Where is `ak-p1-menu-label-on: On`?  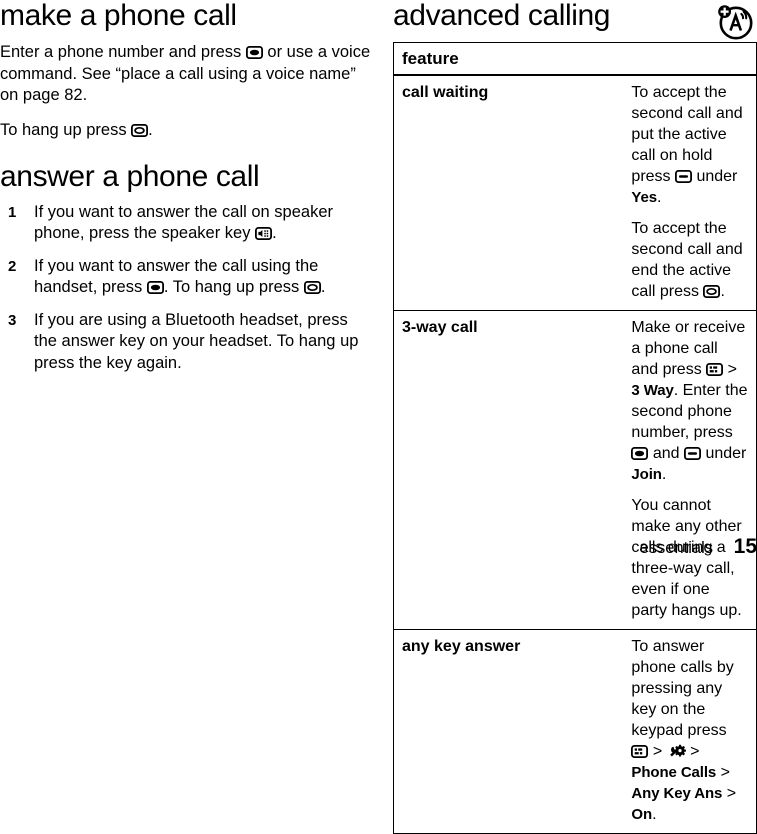
ak-p1-menu-label-on: On is located at coordinates (642, 815).